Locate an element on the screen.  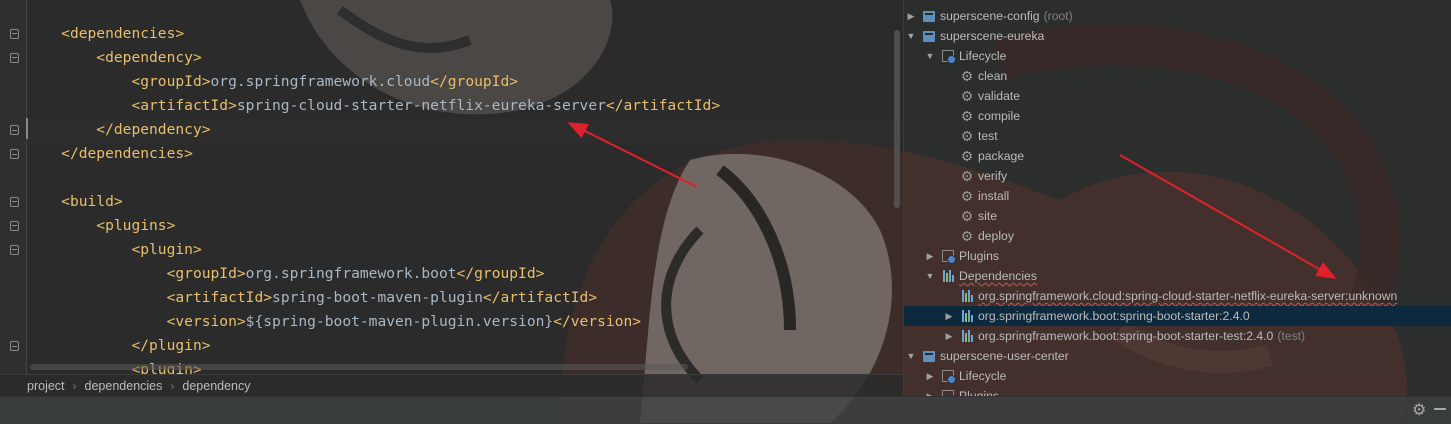
breadcrumb: project › dependencies › dependency is located at coordinates (451, 385).